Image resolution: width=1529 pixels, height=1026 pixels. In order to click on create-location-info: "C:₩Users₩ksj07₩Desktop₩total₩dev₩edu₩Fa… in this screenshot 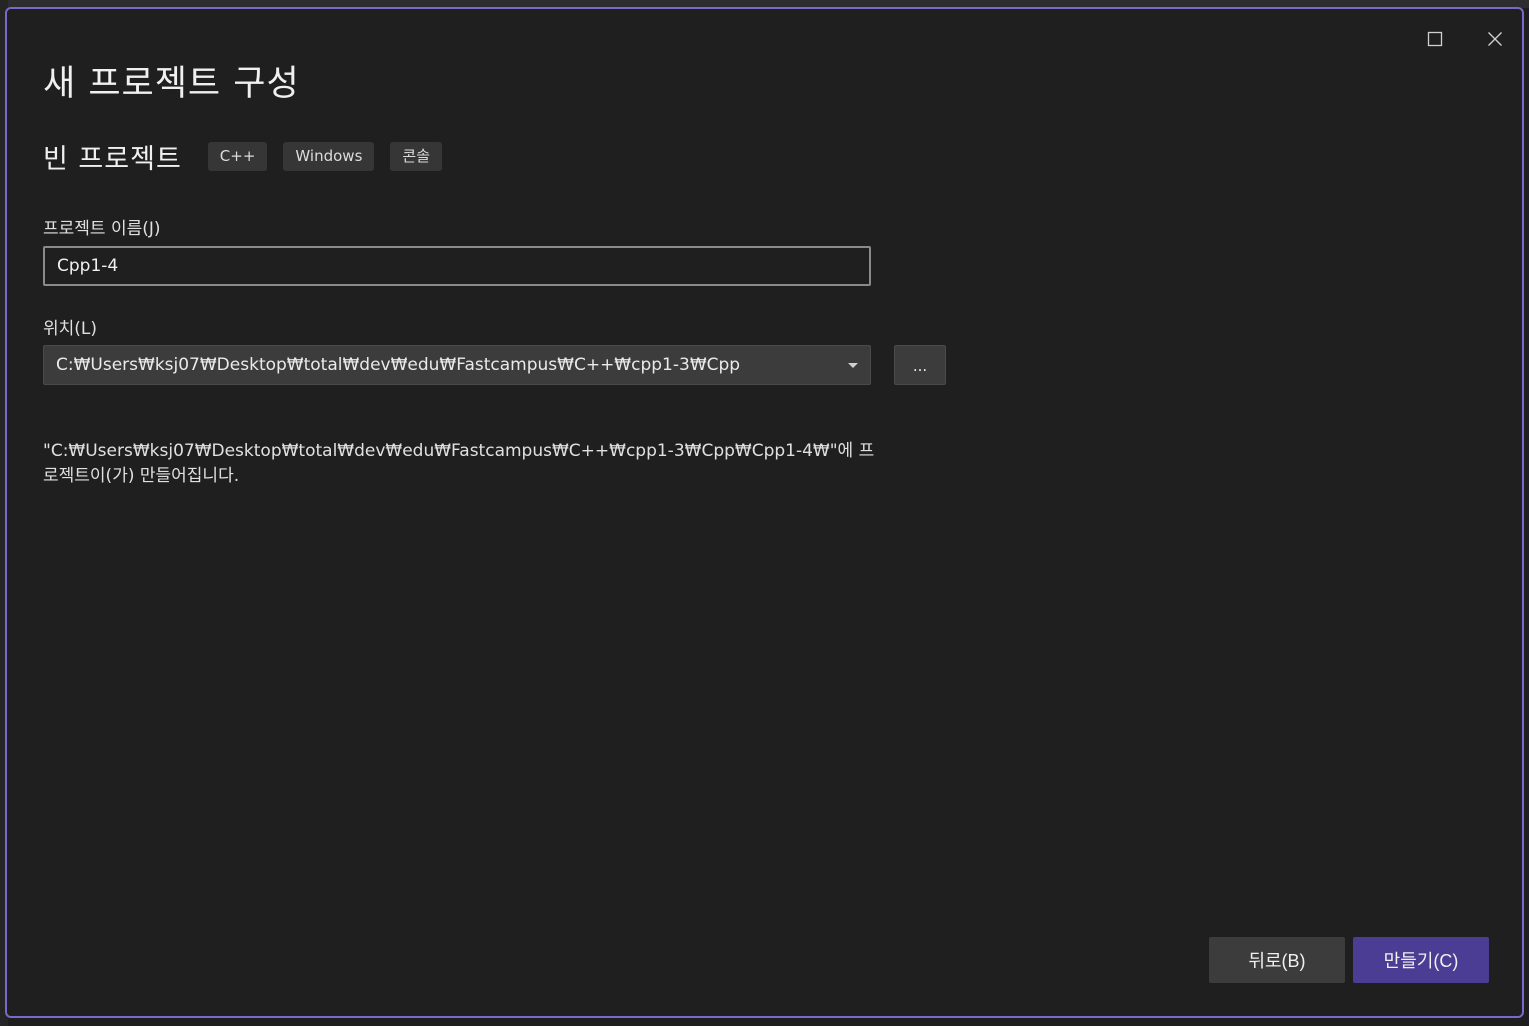, I will do `click(459, 463)`.